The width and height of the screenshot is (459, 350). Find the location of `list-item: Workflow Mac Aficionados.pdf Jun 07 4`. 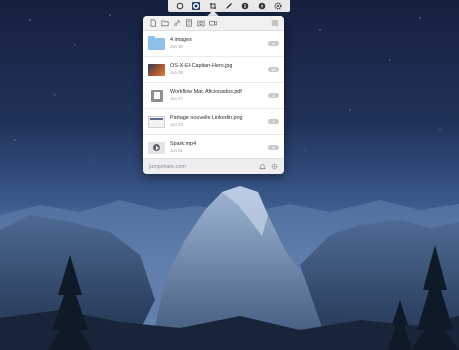

list-item: Workflow Mac Aficionados.pdf Jun 07 4 is located at coordinates (213, 96).